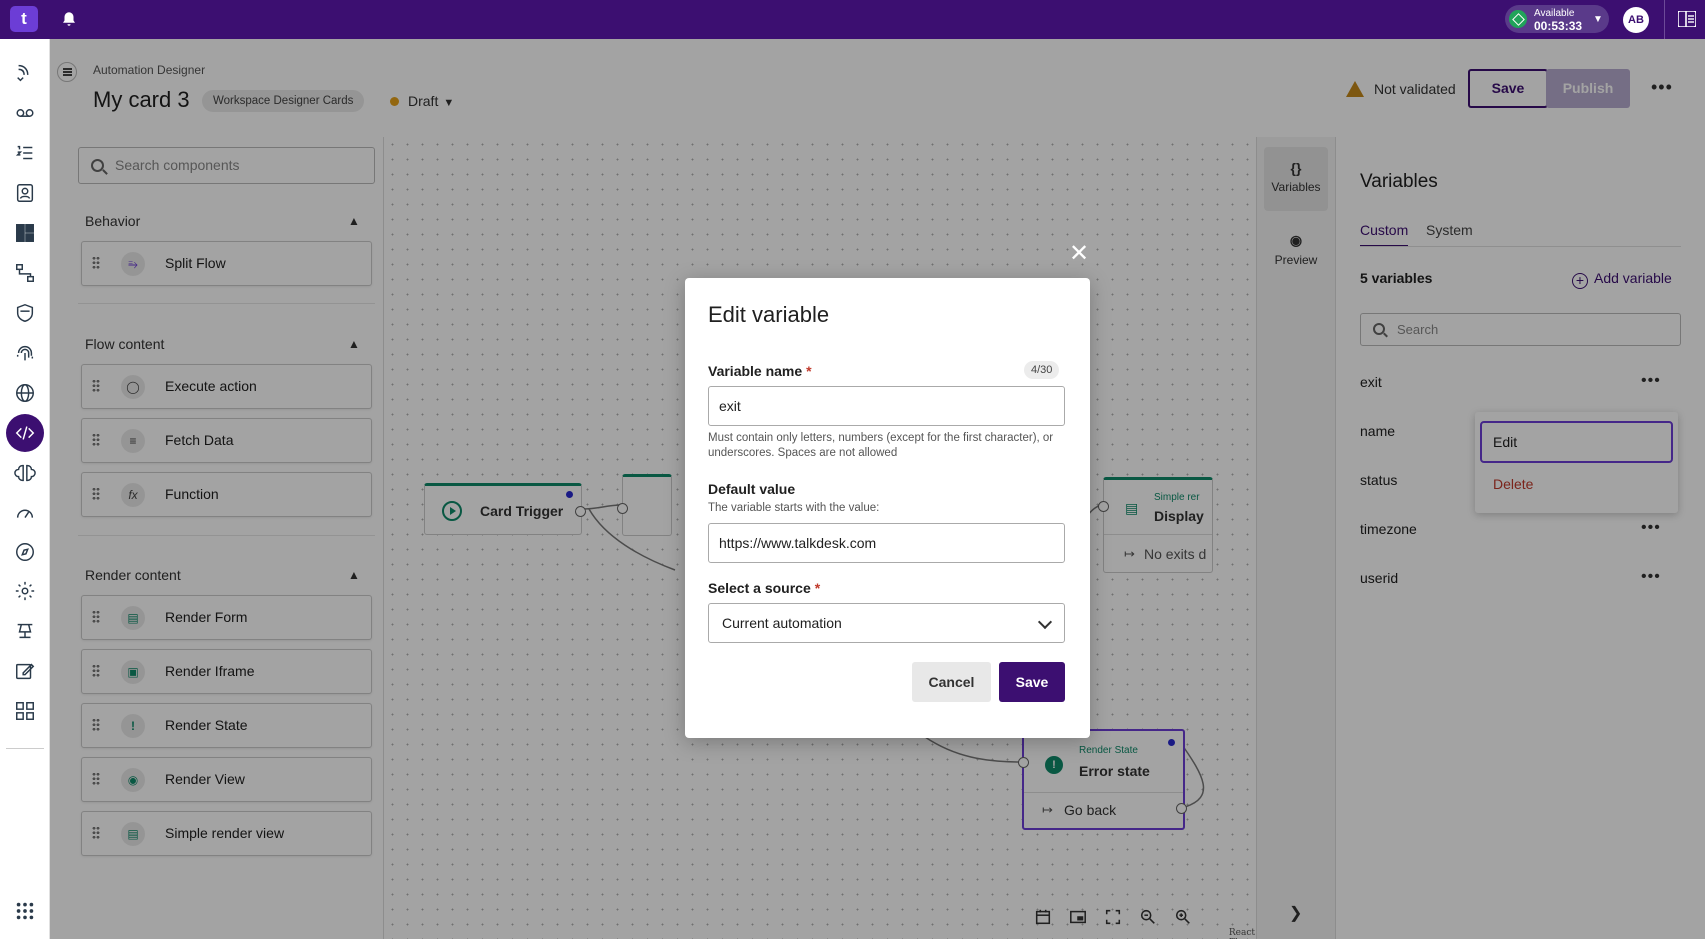  Describe the element at coordinates (25, 489) in the screenshot. I see `left-navigation` at that location.